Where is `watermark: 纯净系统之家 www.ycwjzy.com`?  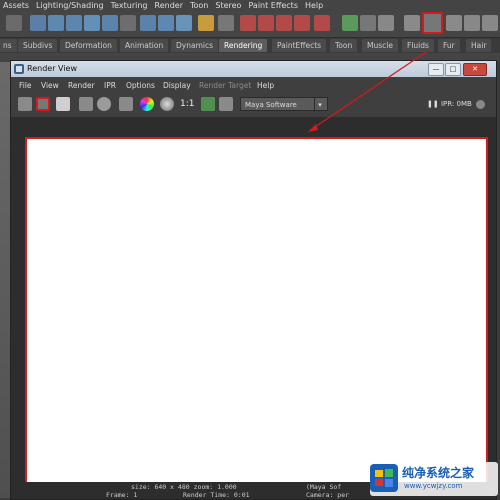 watermark: 纯净系统之家 www.ycwjzy.com is located at coordinates (434, 479).